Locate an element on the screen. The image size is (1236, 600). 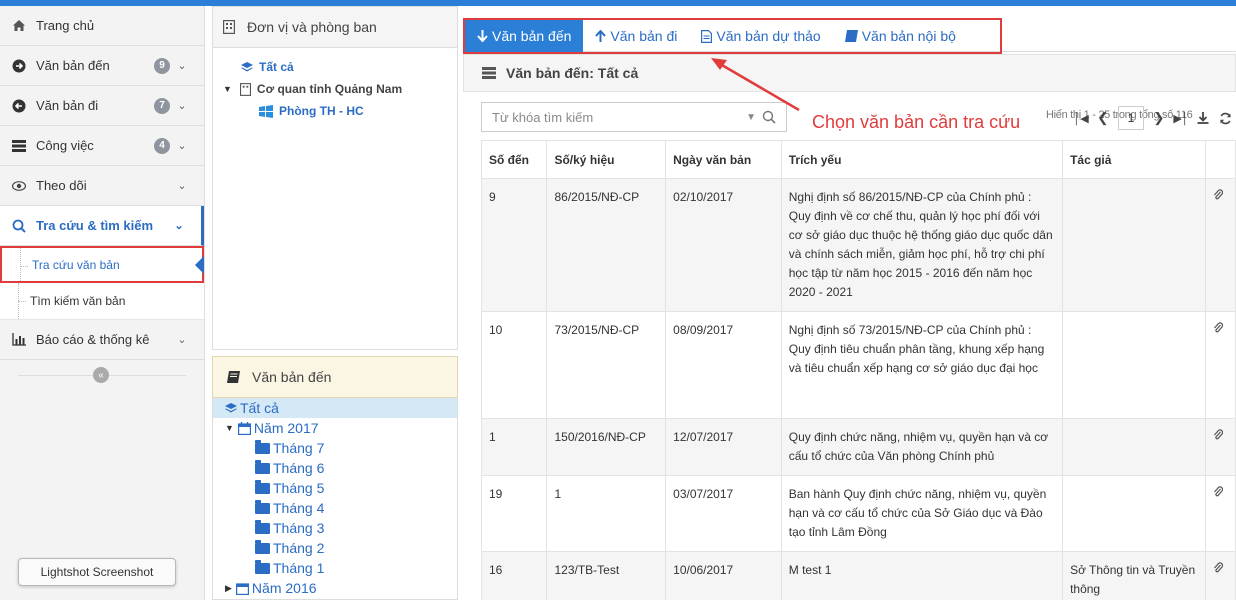
sidebar-subitem-label: Tra cứu văn bản is located at coordinates (76, 264).